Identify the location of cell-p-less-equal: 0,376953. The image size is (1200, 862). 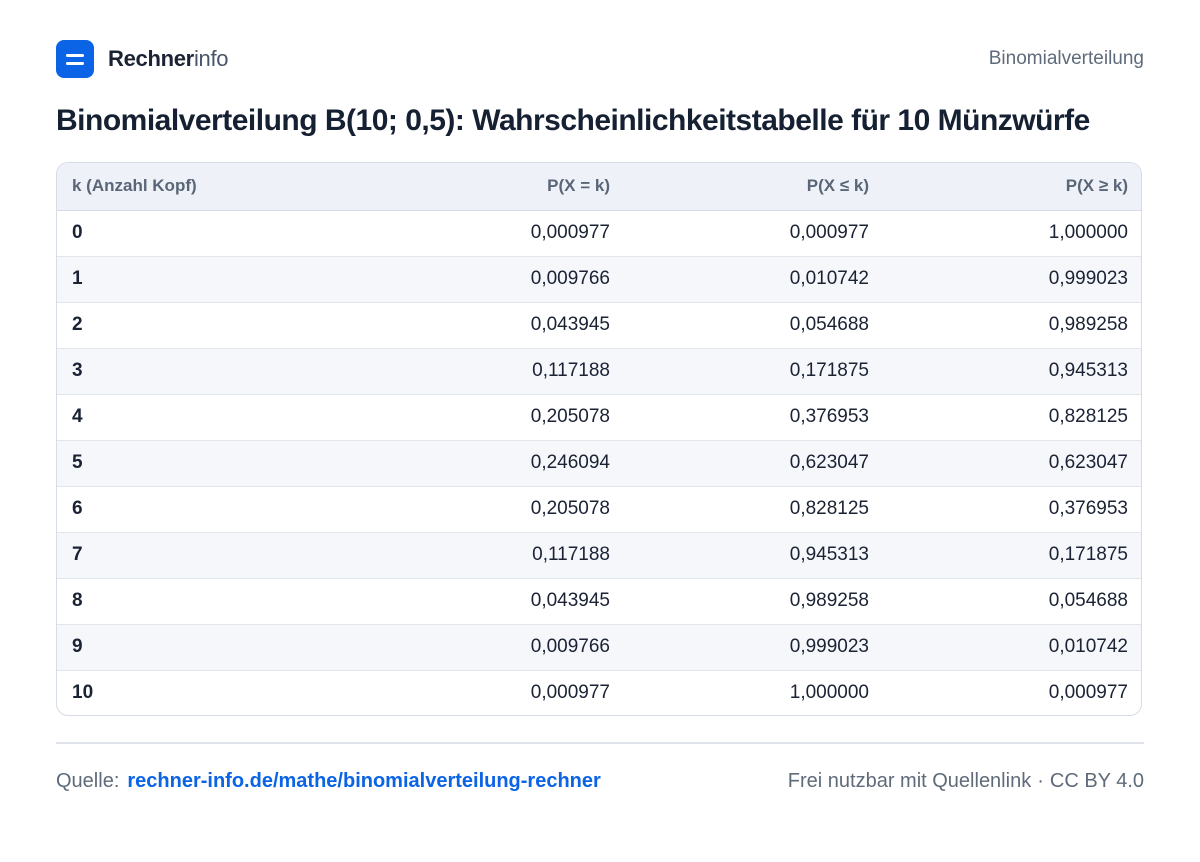
(754, 417).